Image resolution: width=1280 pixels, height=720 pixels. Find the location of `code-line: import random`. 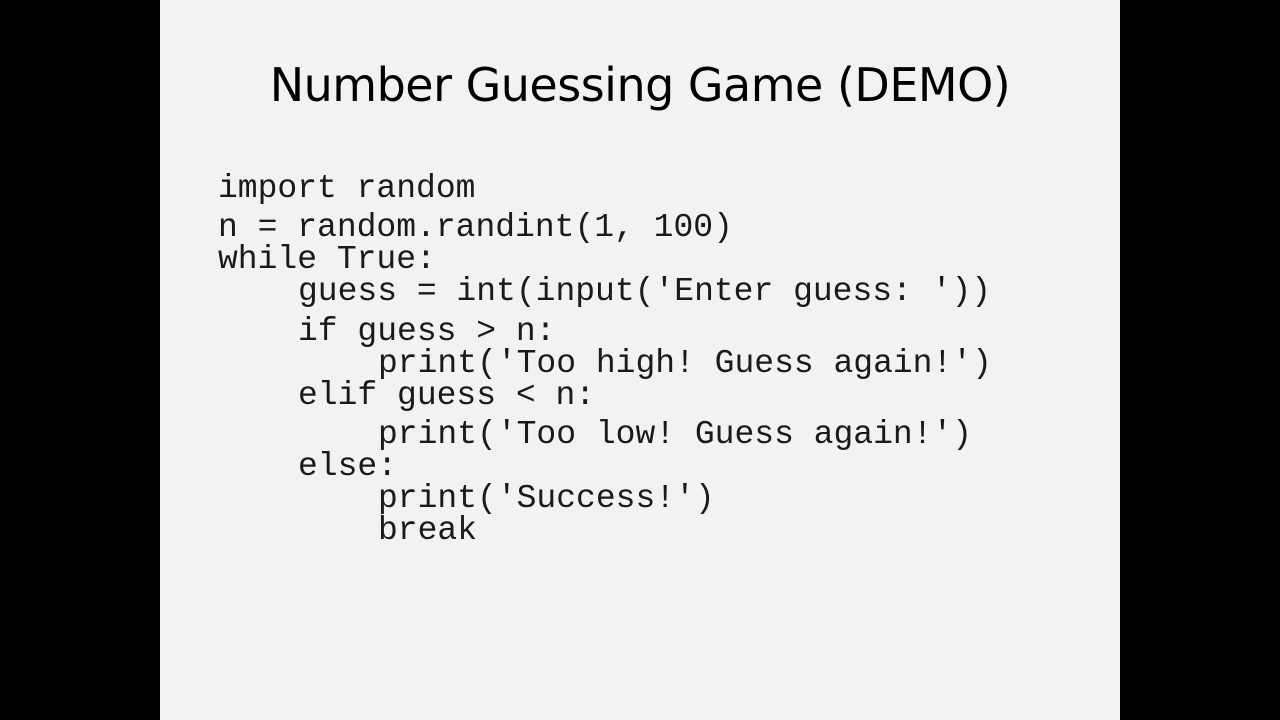

code-line: import random is located at coordinates (347, 188).